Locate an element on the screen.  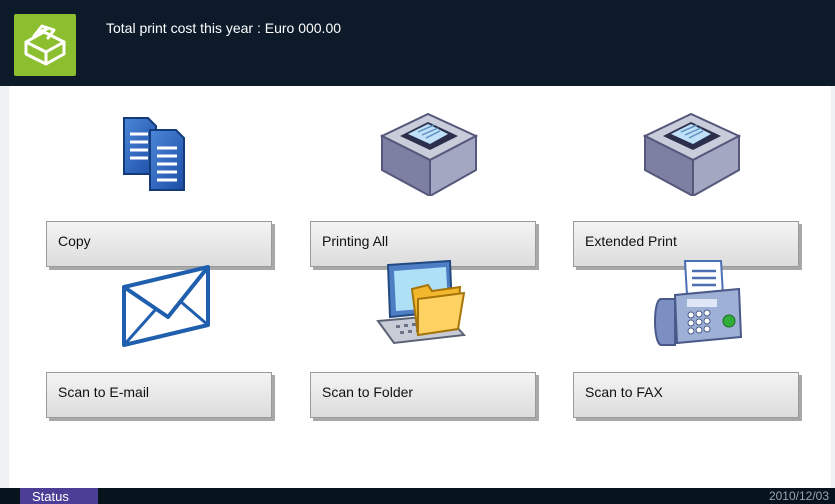
logo-icon is located at coordinates (45, 45).